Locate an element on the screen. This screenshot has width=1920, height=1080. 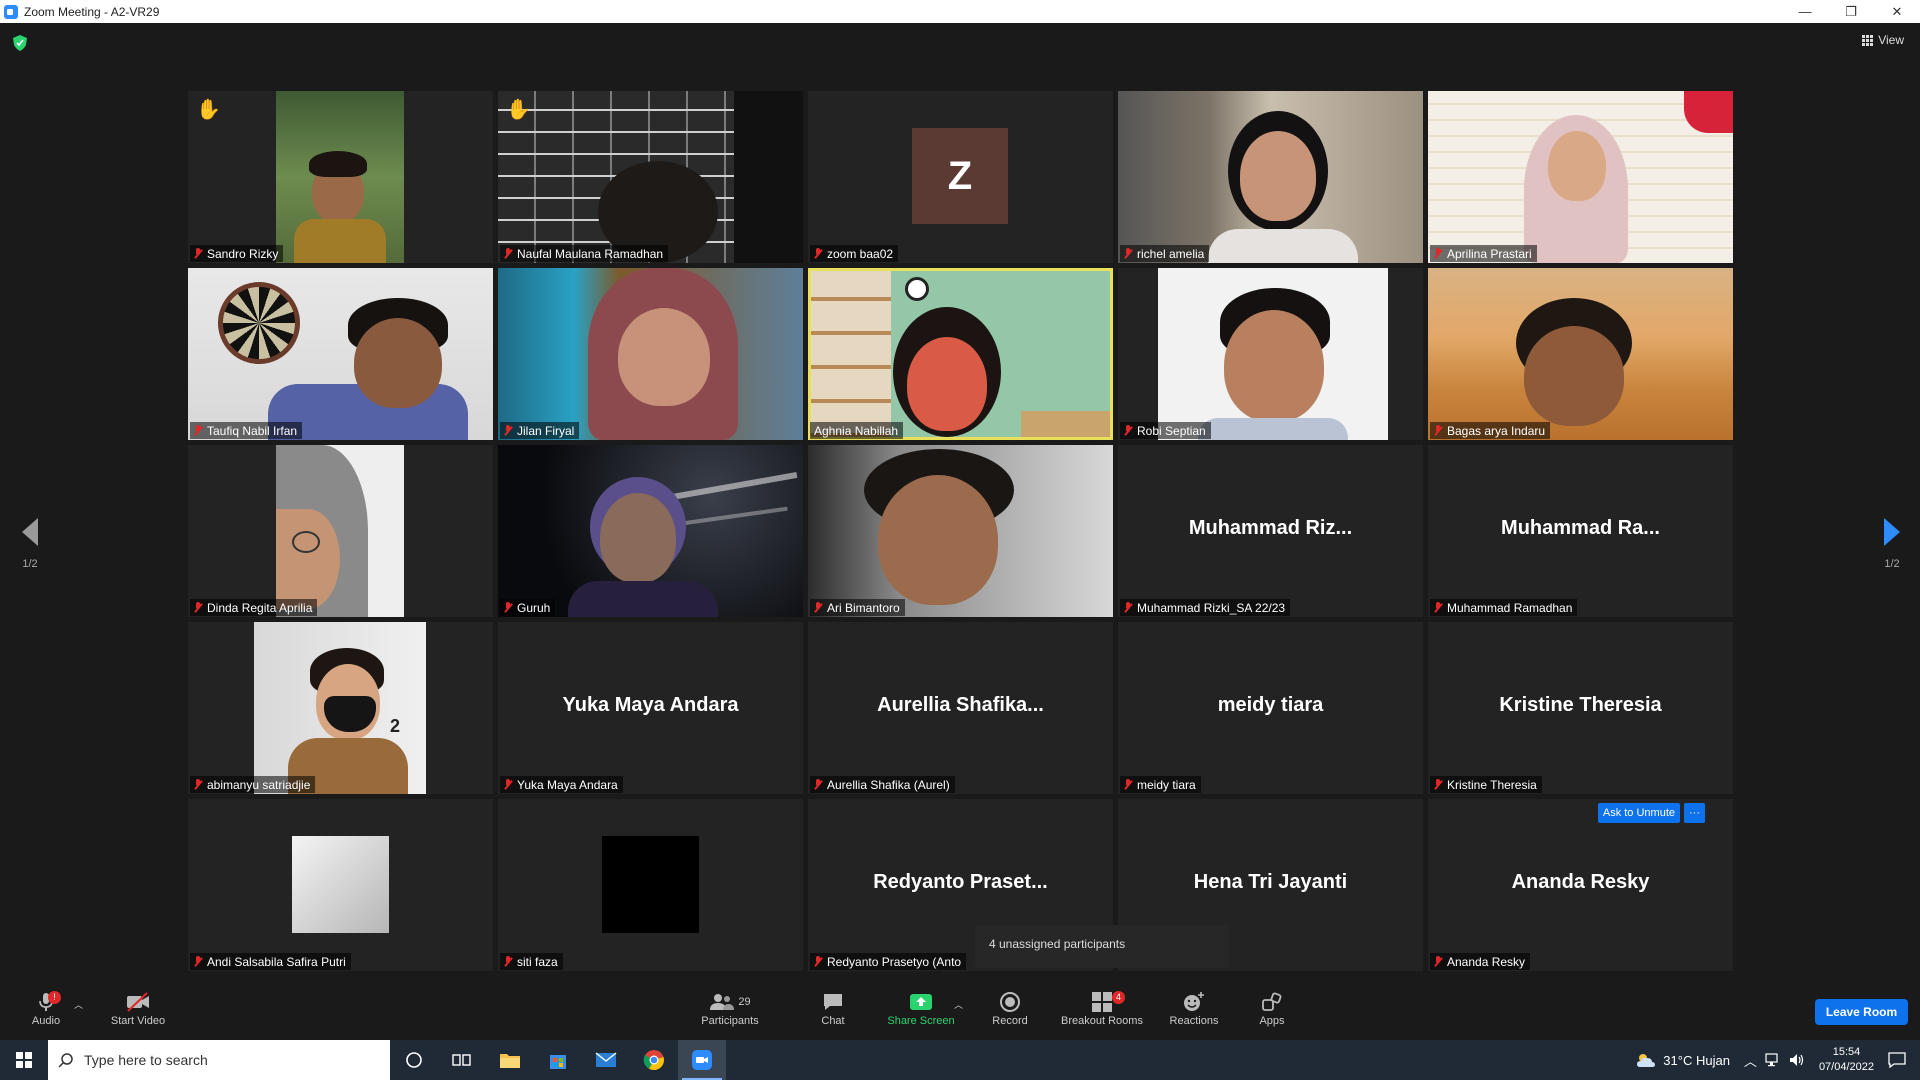
window-titlebar: Zoom Meeting - A2-VR29 — ❐ ✕ is located at coordinates (960, 11).